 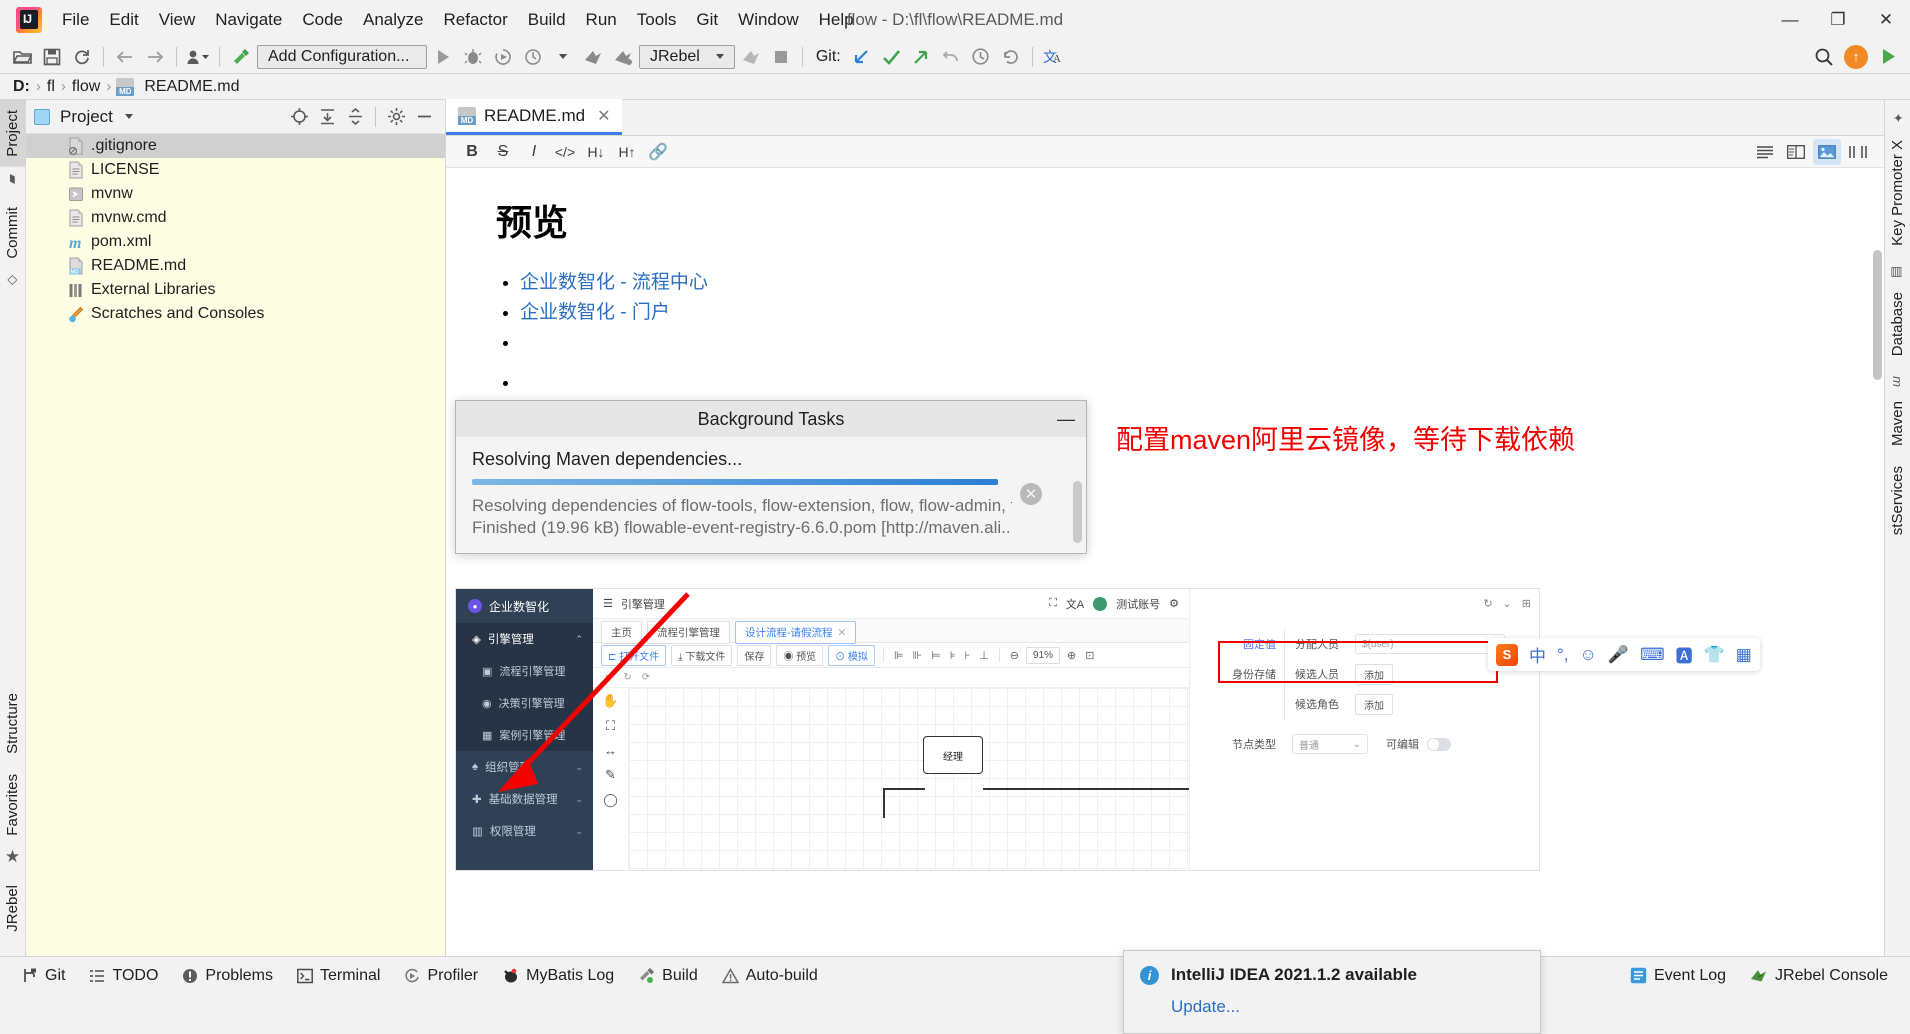 I want to click on tool-window-key-promoter: Key Promoter X, so click(x=1897, y=193).